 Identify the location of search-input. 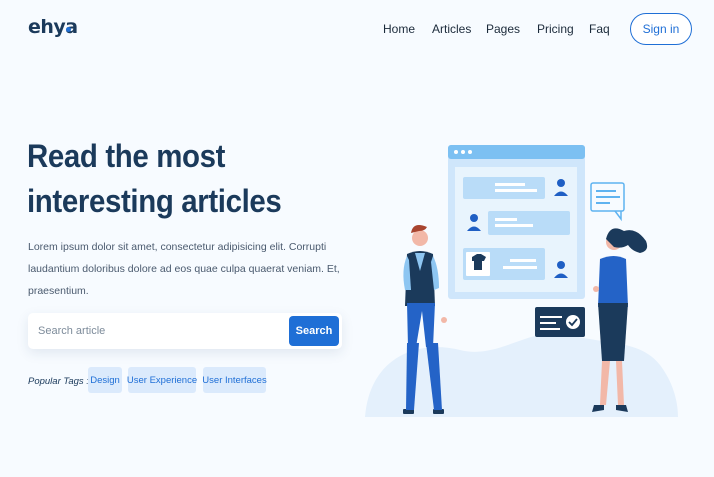
(157, 331).